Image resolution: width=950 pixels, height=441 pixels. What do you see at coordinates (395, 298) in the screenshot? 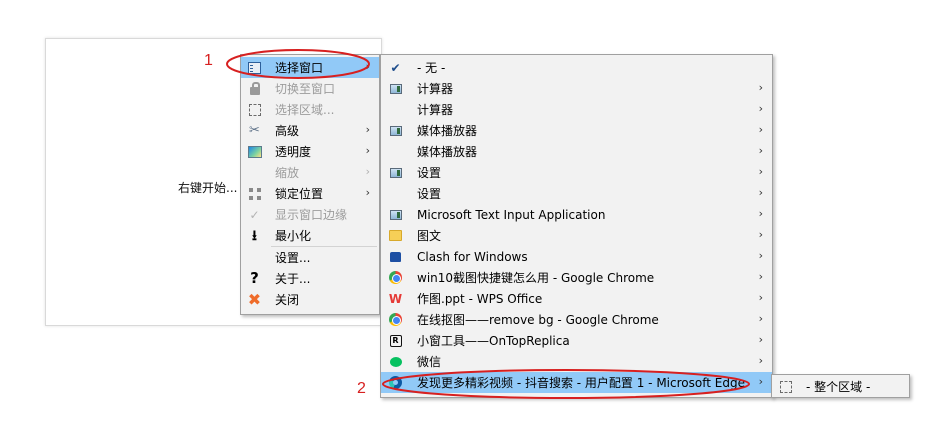
I see `wps-icon: W` at bounding box center [395, 298].